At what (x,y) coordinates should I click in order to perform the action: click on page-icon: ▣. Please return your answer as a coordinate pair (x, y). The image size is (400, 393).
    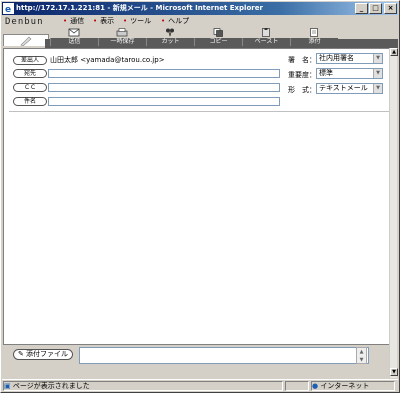
    Looking at the image, I should click on (7, 386).